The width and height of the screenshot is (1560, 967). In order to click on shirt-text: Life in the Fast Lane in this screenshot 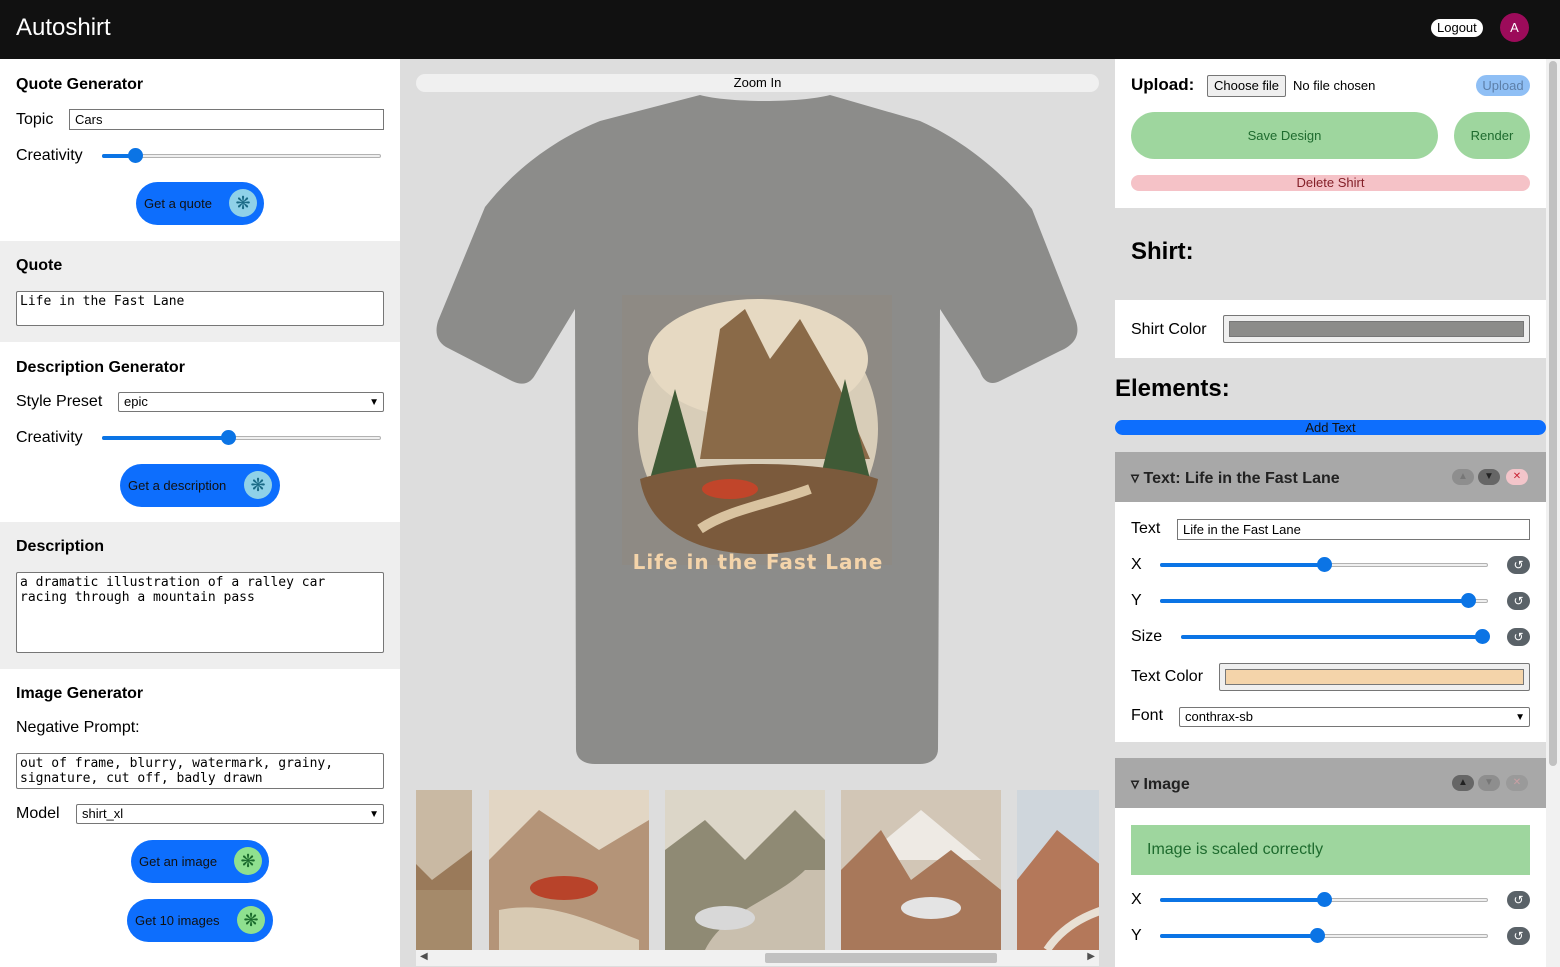, I will do `click(758, 562)`.